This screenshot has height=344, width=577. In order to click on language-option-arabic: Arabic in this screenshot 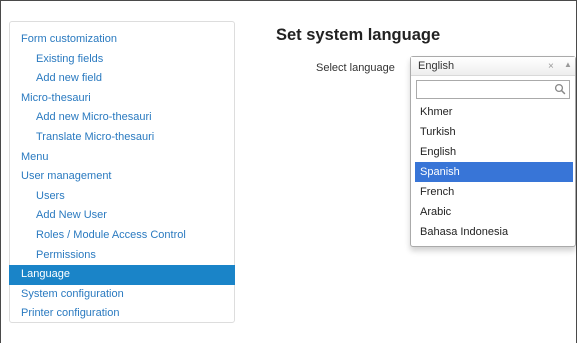, I will do `click(494, 212)`.